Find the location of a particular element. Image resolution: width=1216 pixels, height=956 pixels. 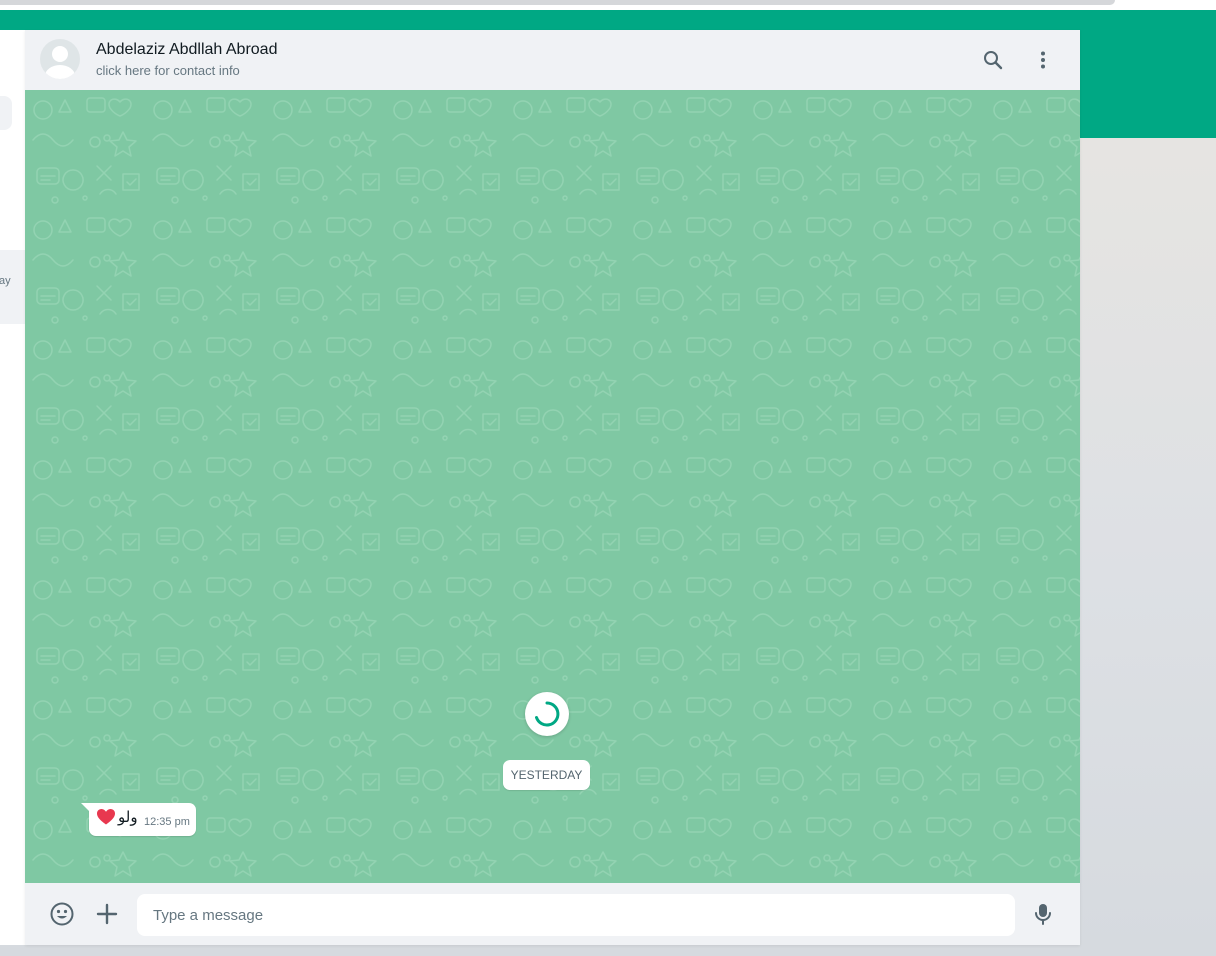

chat-list-item-time: ay is located at coordinates (5, 281).